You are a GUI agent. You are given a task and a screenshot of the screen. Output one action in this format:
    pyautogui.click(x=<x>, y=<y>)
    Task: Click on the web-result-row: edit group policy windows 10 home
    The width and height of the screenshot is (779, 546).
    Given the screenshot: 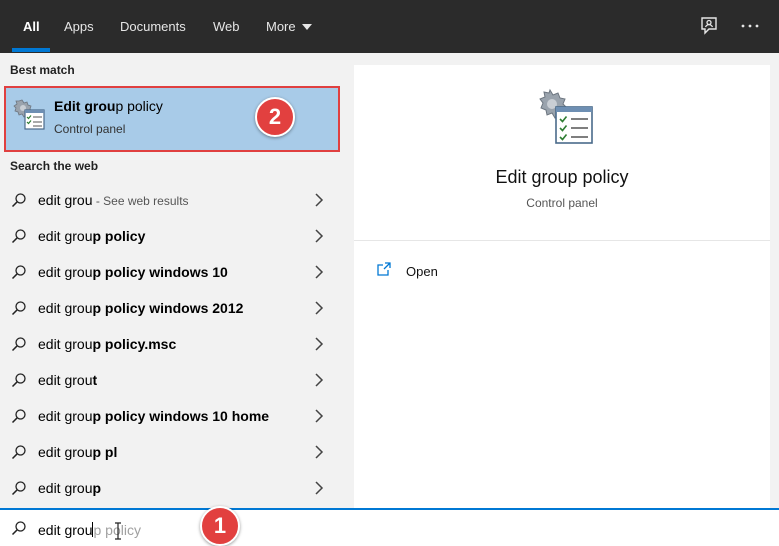 What is the action you would take?
    pyautogui.click(x=171, y=416)
    